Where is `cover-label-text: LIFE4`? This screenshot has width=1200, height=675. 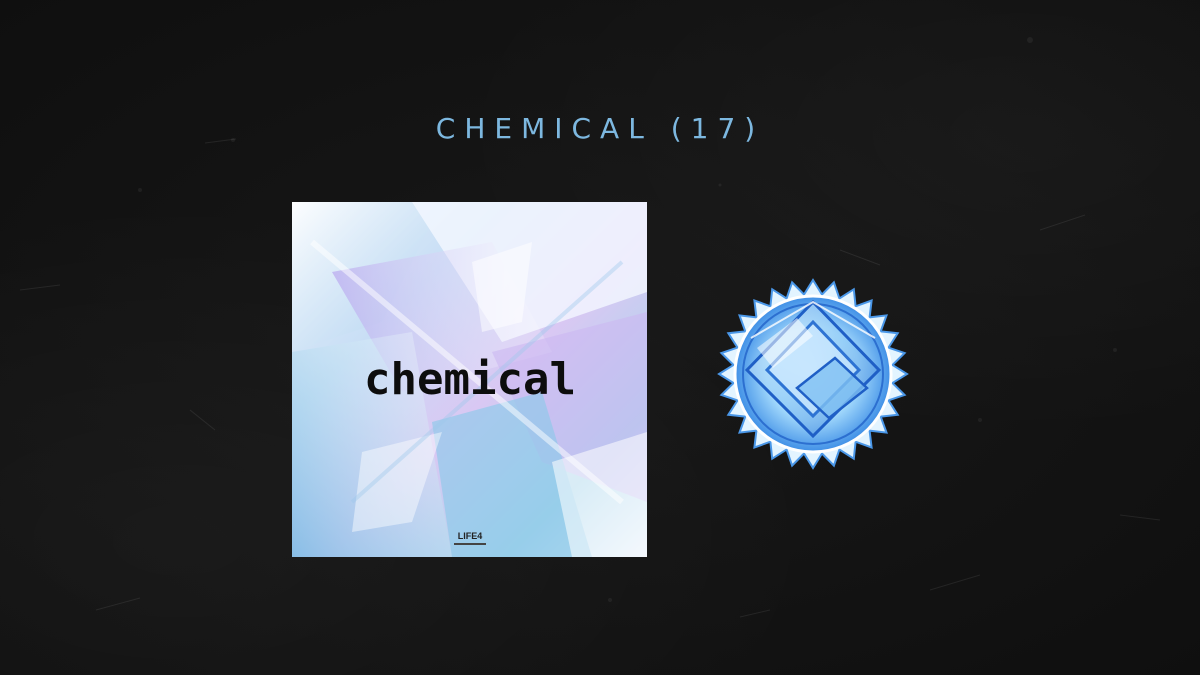 cover-label-text: LIFE4 is located at coordinates (470, 536).